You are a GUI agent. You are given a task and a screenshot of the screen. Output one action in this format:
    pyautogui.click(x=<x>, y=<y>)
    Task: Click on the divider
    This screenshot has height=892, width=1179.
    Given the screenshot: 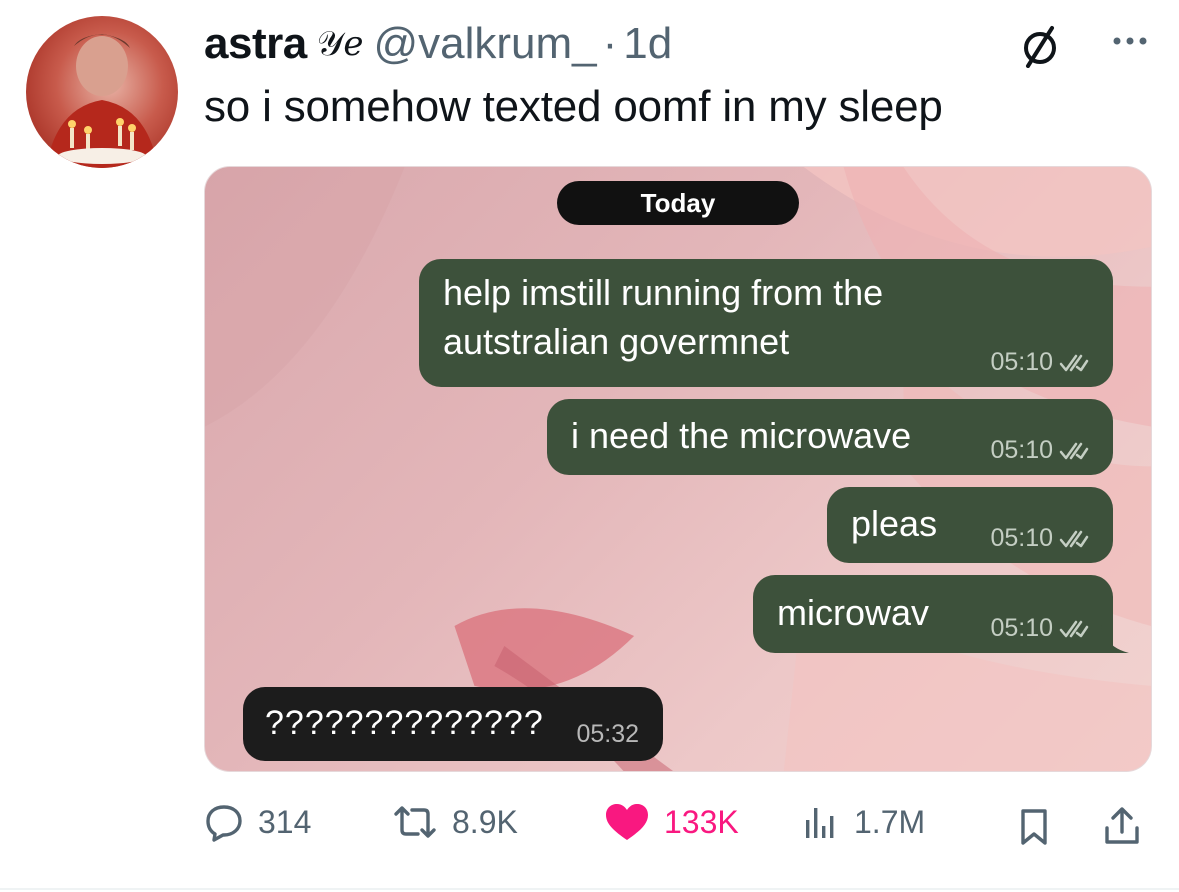 What is the action you would take?
    pyautogui.click(x=589, y=889)
    